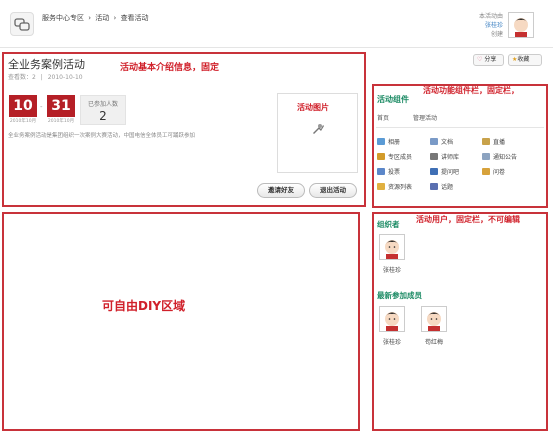 Image resolution: width=553 pixels, height=433 pixels. I want to click on creator-name: 张桂珍, so click(491, 25).